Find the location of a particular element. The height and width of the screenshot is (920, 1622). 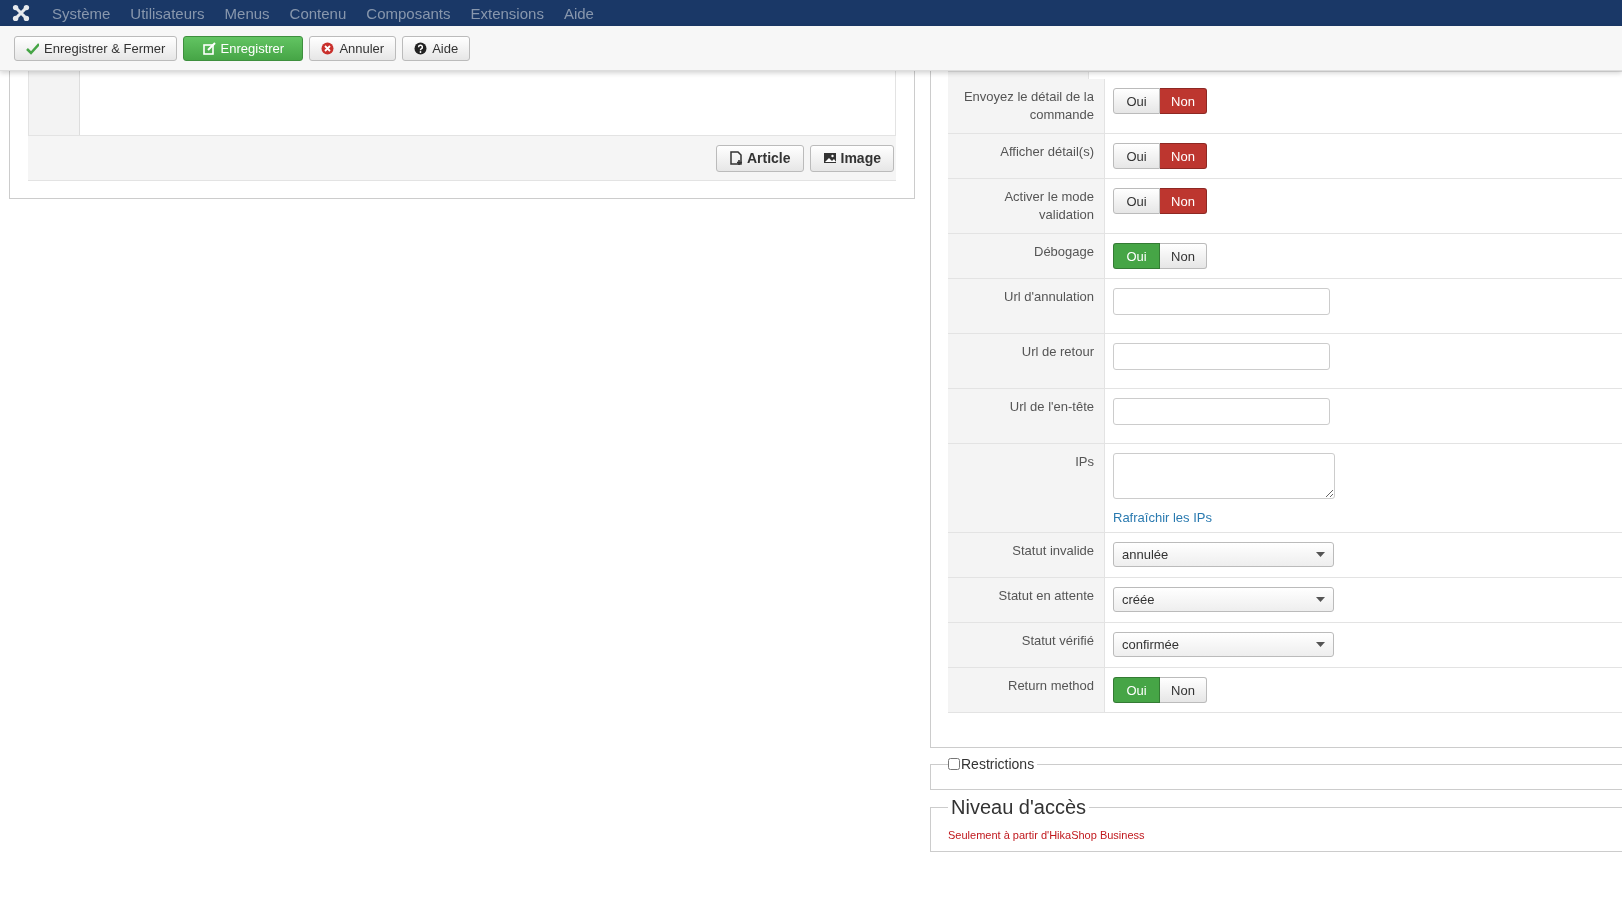

access-title: Niveau d'accès is located at coordinates (1018, 807).